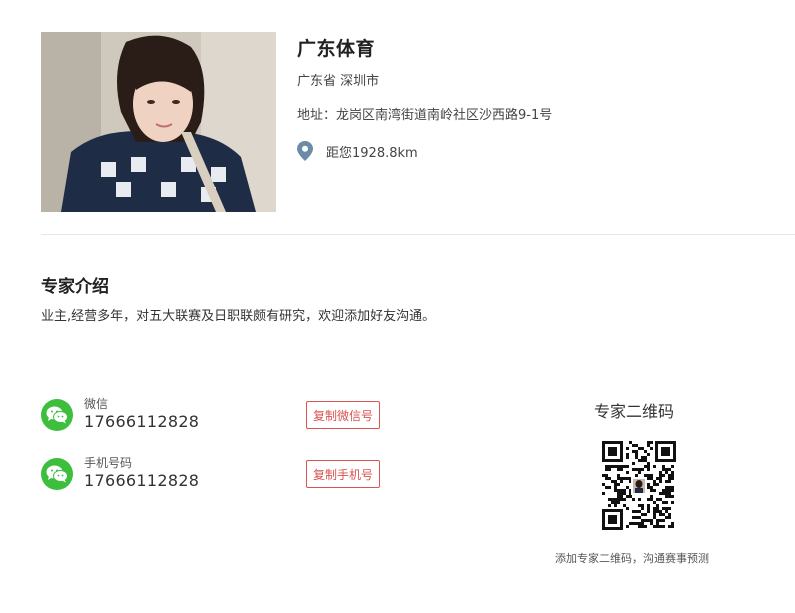  What do you see at coordinates (639, 485) in the screenshot?
I see `qr-code-image` at bounding box center [639, 485].